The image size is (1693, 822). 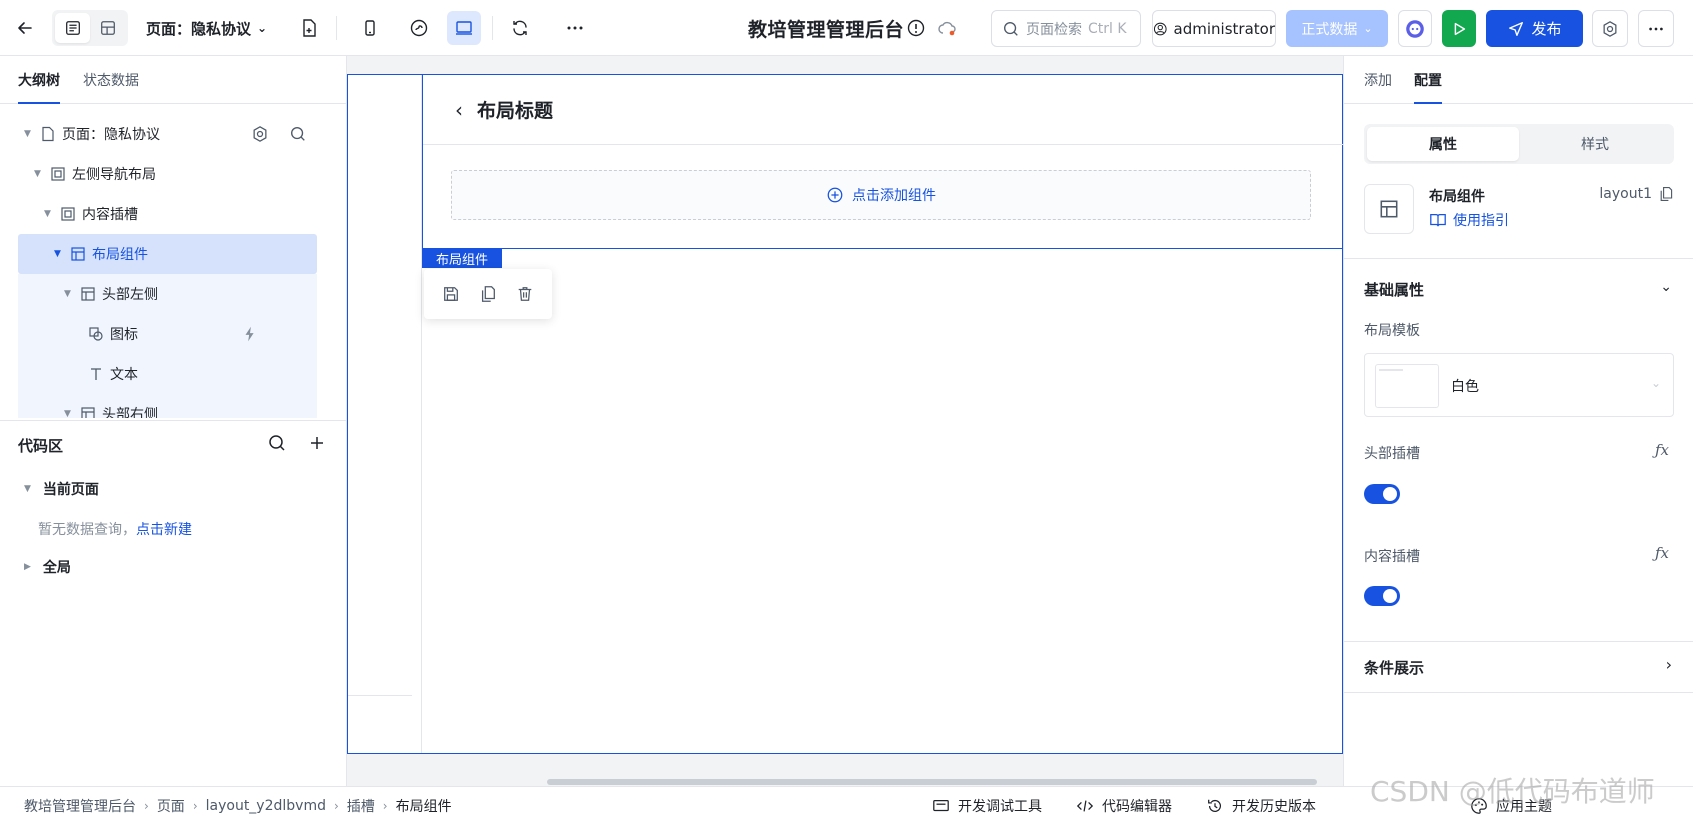 What do you see at coordinates (1415, 28) in the screenshot?
I see `ai-assistant-button` at bounding box center [1415, 28].